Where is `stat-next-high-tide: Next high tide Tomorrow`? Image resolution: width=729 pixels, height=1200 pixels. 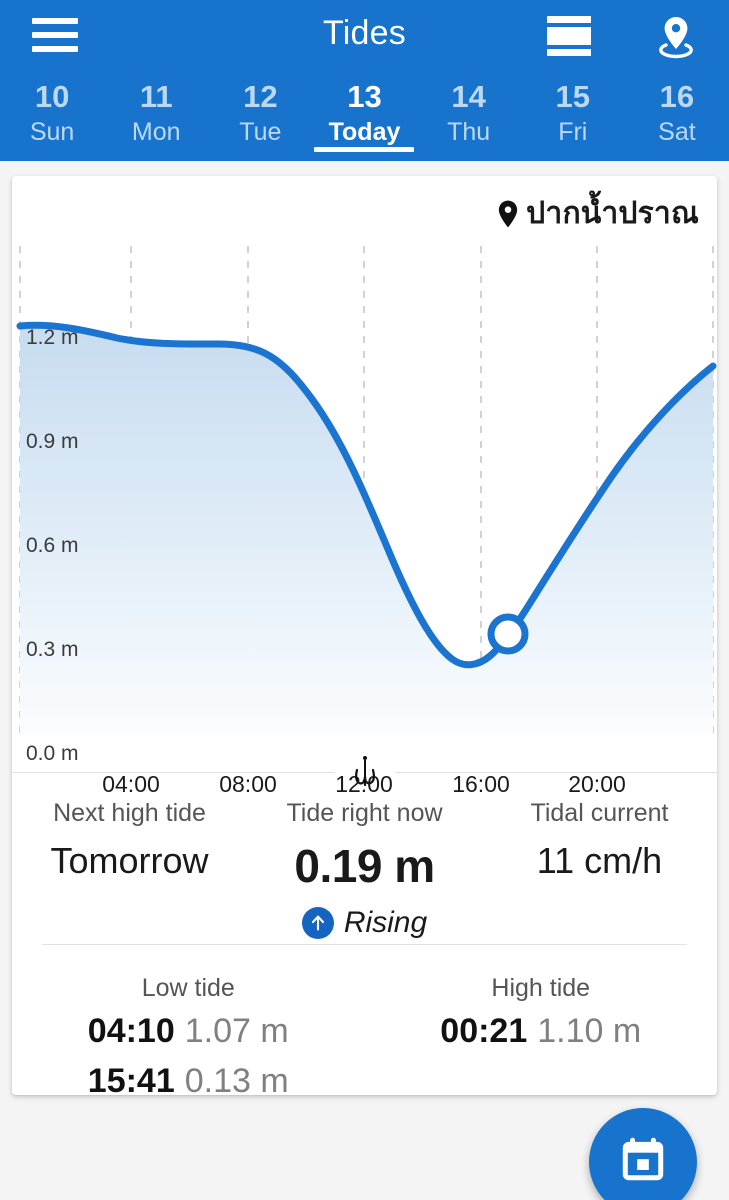 stat-next-high-tide: Next high tide Tomorrow is located at coordinates (129, 868).